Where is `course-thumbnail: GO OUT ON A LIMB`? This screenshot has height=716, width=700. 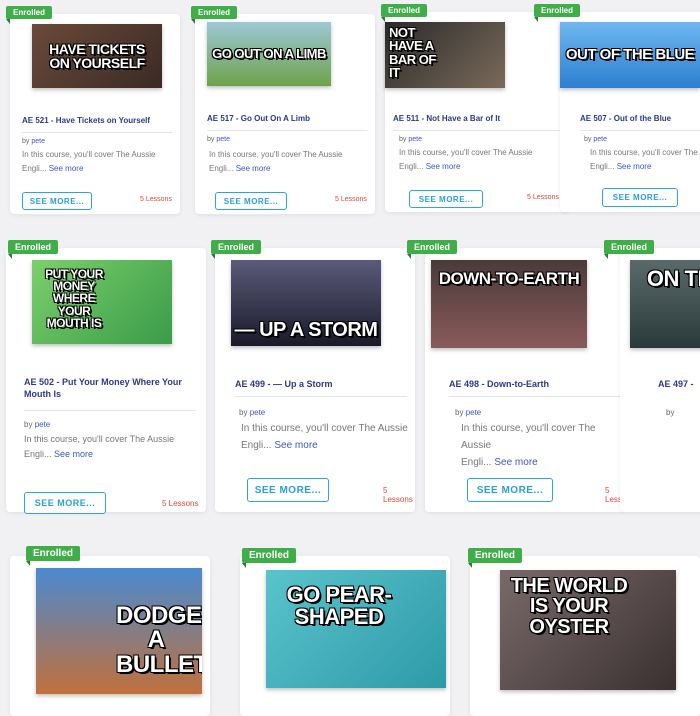
course-thumbnail: GO OUT ON A LIMB is located at coordinates (269, 54).